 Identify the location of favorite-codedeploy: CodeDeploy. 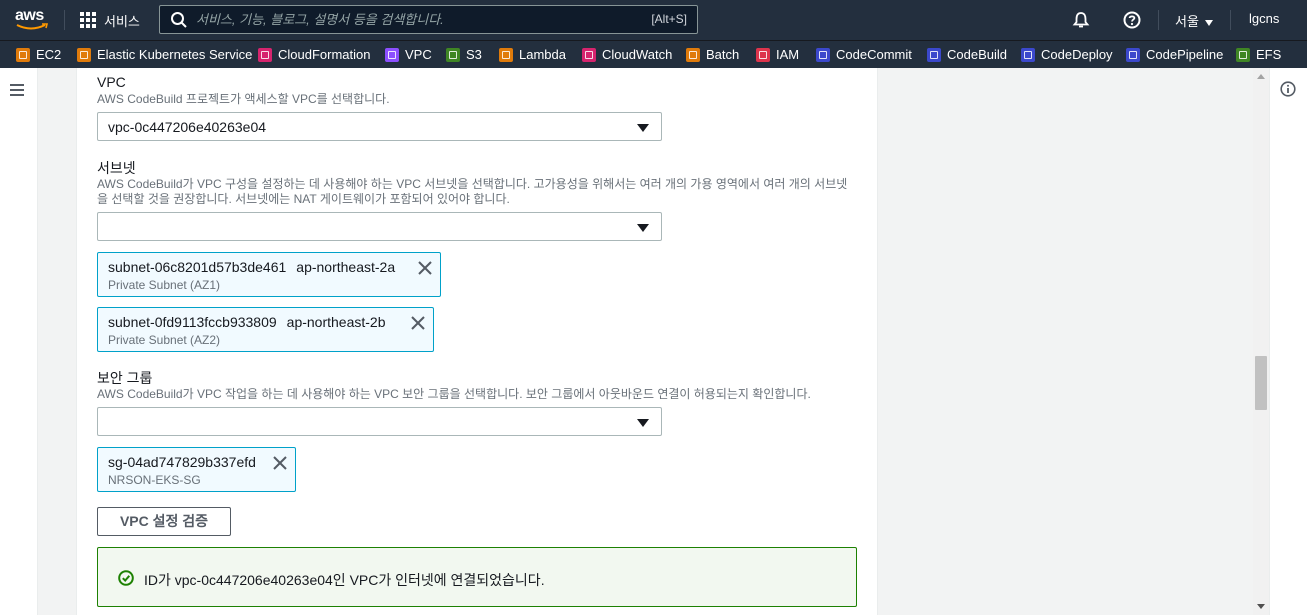
(1067, 54).